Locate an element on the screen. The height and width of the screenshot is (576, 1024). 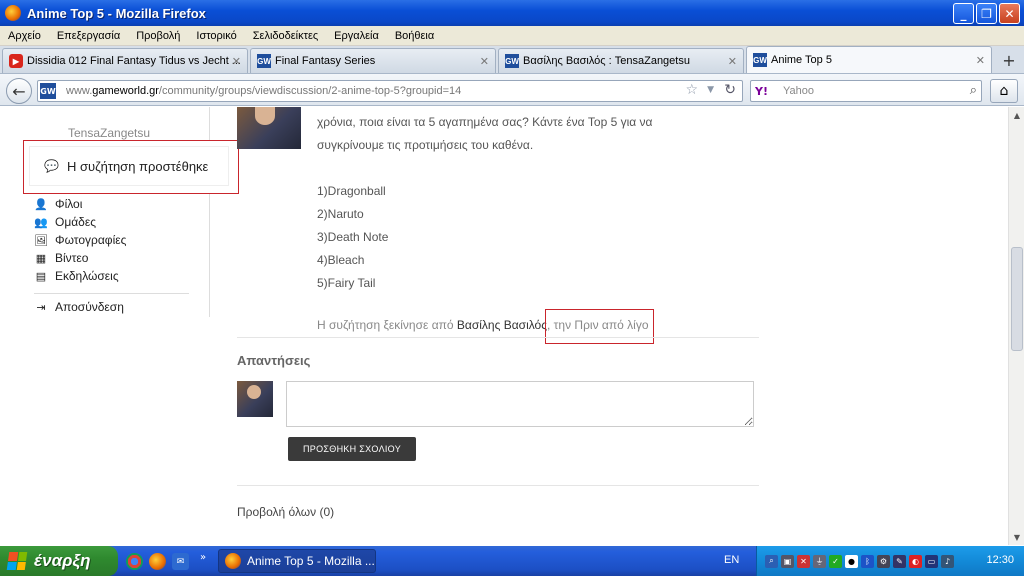
scrollbar-thumb is located at coordinates (1017, 299).